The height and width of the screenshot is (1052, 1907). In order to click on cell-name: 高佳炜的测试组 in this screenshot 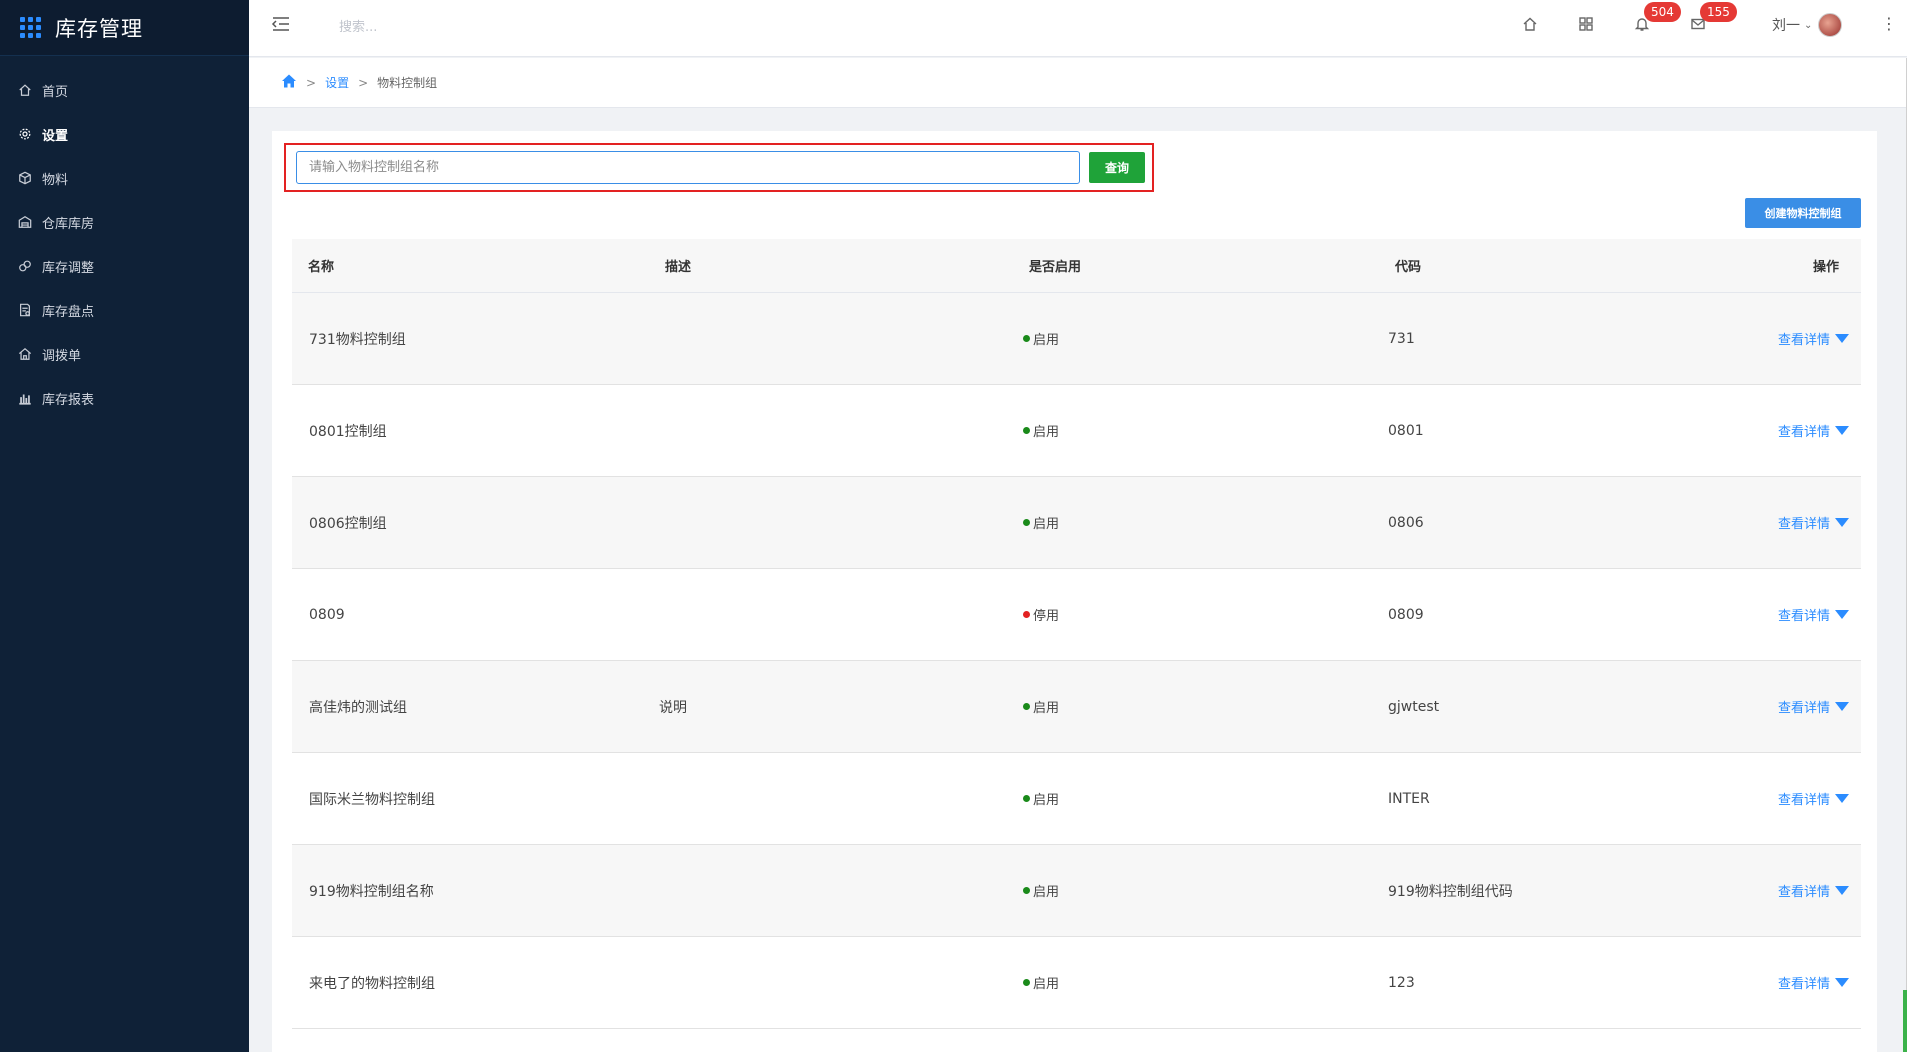, I will do `click(358, 707)`.